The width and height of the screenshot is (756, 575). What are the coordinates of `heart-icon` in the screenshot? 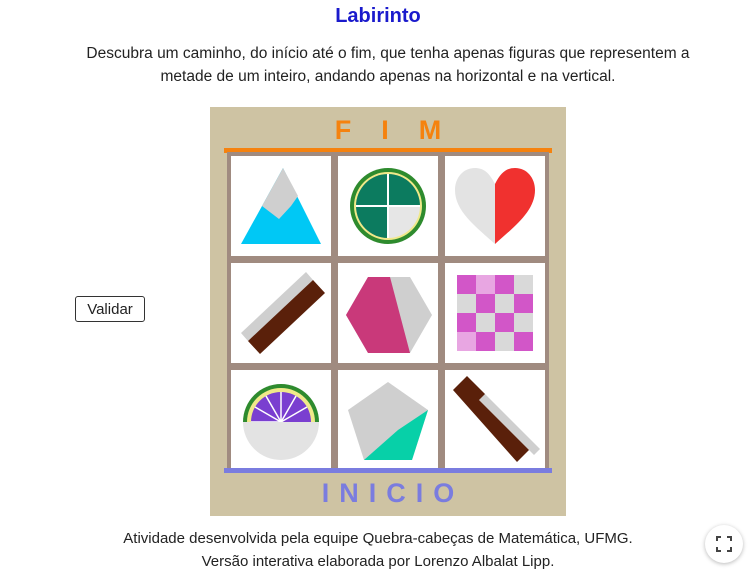 It's located at (495, 206).